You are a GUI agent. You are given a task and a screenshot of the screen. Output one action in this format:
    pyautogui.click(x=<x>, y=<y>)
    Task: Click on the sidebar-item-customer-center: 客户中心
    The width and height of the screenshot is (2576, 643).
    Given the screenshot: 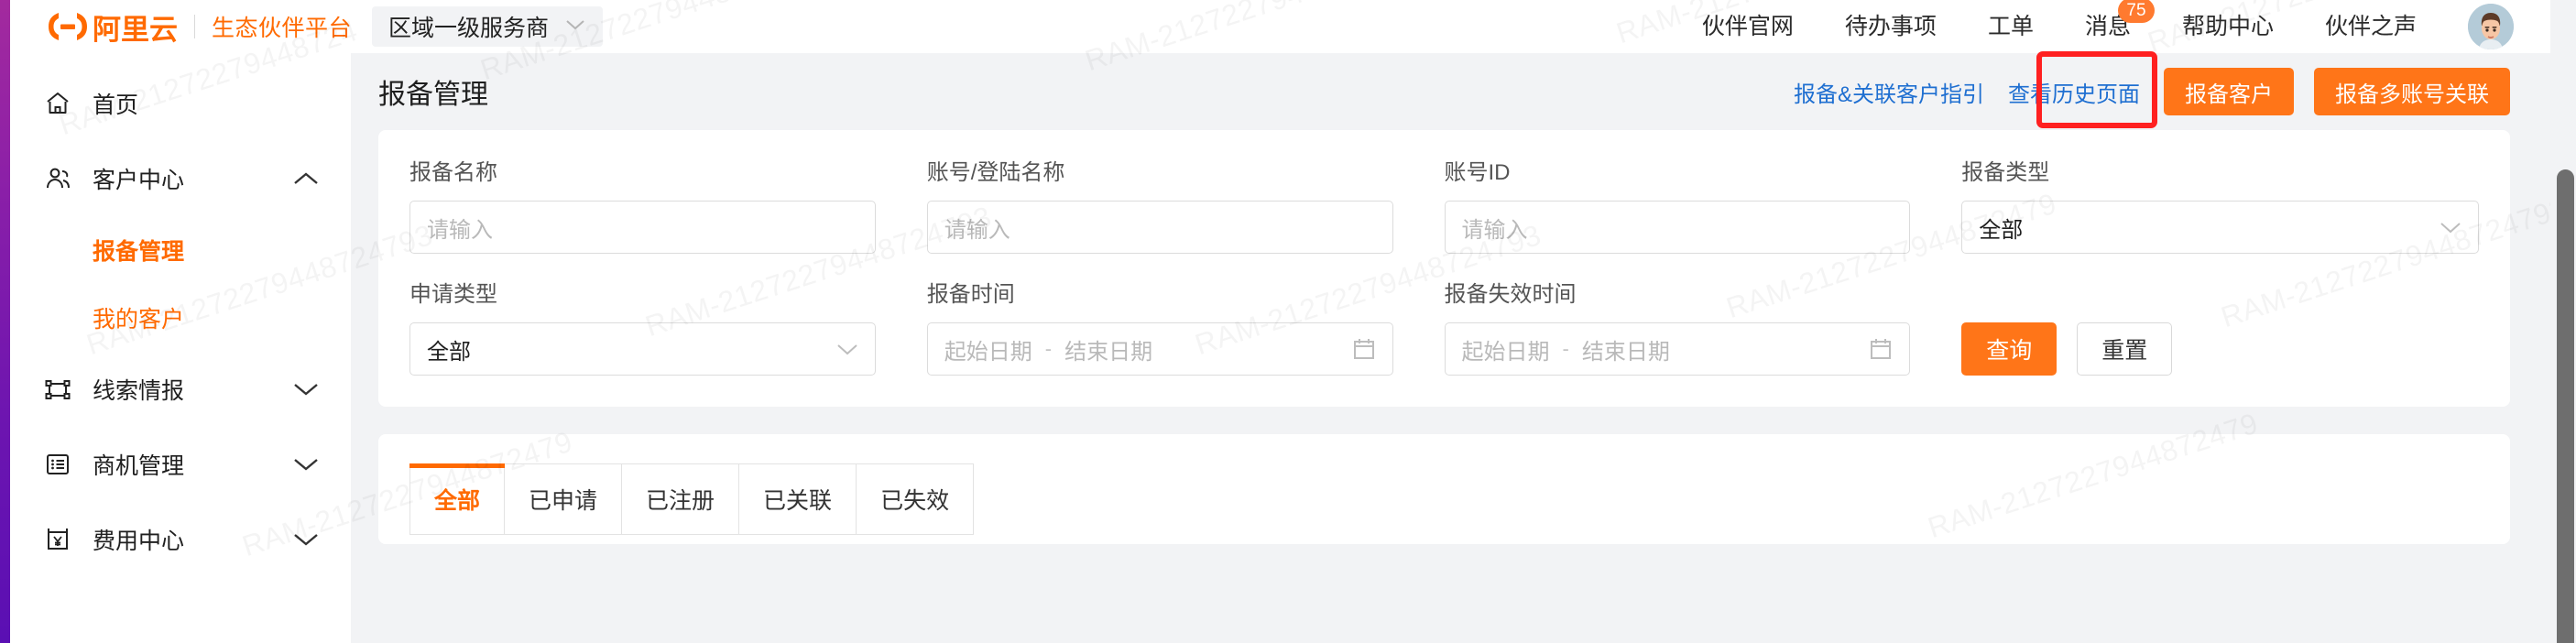 What is the action you would take?
    pyautogui.click(x=181, y=178)
    